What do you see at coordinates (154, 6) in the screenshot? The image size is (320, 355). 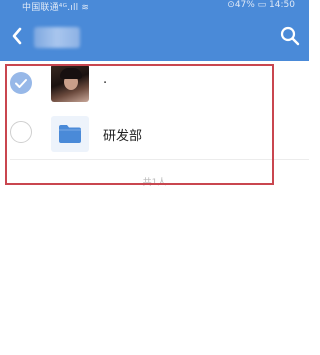 I see `status-bar: 中国联通⁴ᴳ.ıll ≋ ⊙47% ▭ 14:50` at bounding box center [154, 6].